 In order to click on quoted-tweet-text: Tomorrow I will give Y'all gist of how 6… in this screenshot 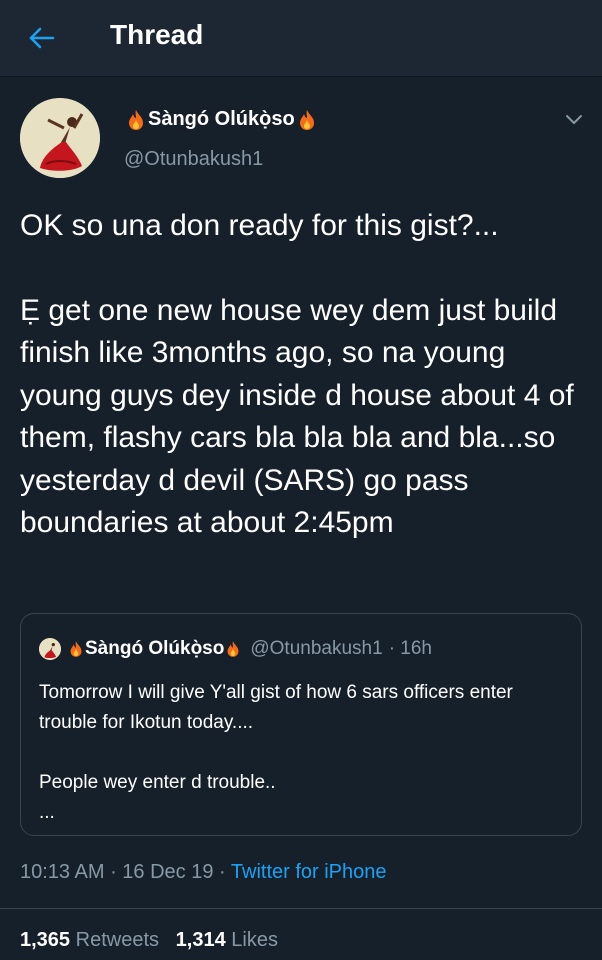, I will do `click(304, 753)`.